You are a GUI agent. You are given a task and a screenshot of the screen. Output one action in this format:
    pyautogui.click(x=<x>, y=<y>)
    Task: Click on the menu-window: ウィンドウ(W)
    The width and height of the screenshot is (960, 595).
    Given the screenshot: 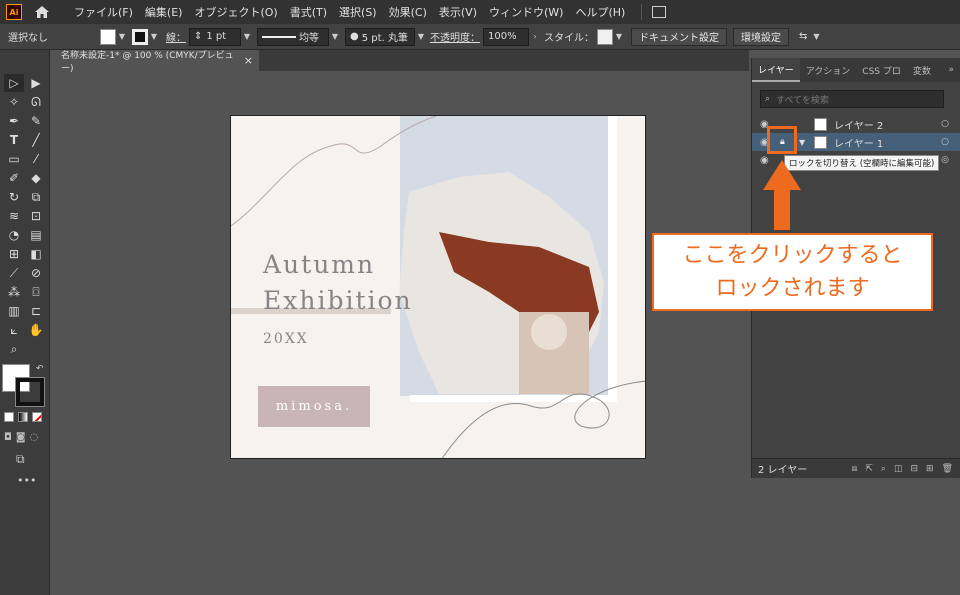 What is the action you would take?
    pyautogui.click(x=526, y=12)
    